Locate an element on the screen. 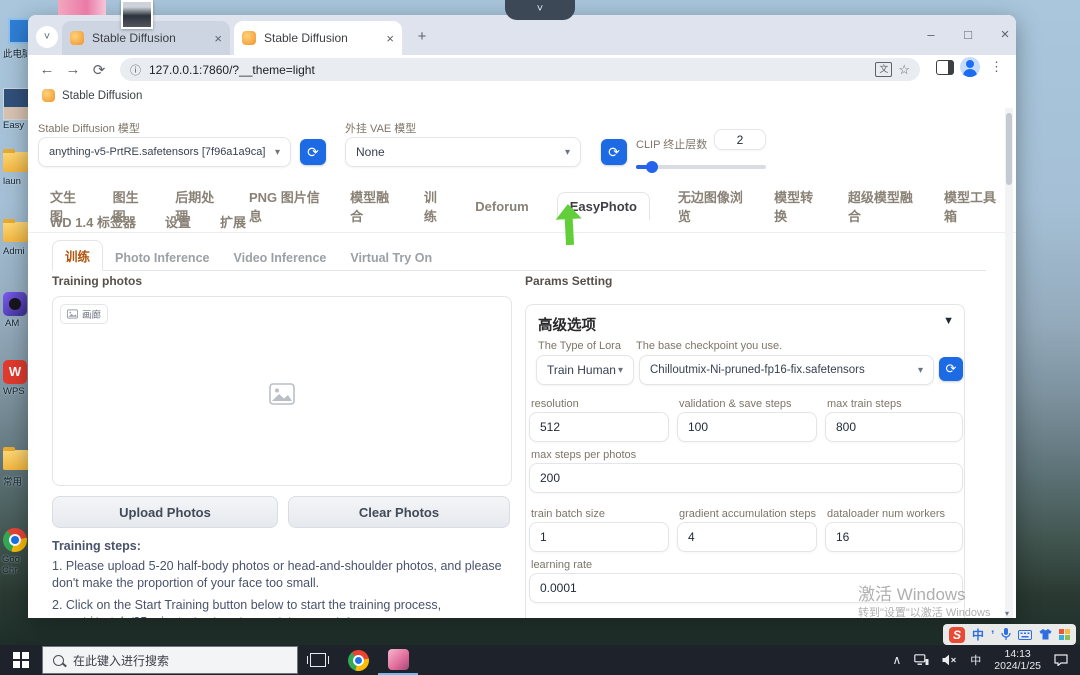 The height and width of the screenshot is (675, 1080). subtab-train: 训练 is located at coordinates (78, 255).